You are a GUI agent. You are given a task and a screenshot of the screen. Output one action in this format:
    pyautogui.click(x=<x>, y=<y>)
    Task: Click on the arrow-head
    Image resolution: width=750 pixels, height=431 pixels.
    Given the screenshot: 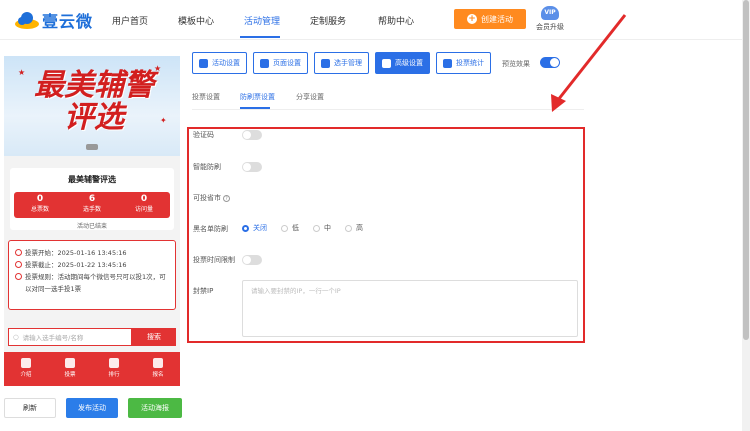 What is the action you would take?
    pyautogui.click(x=558, y=103)
    